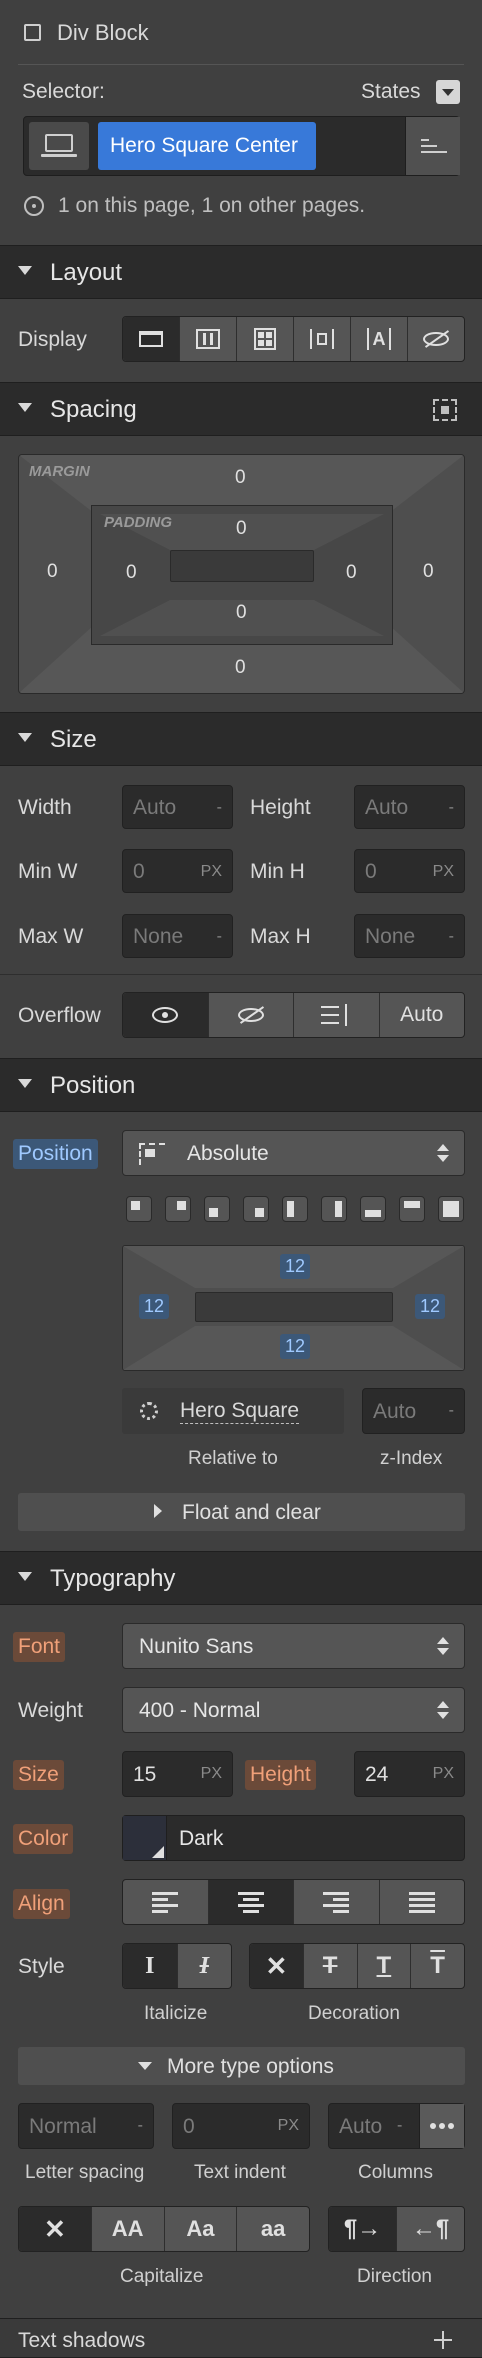 The image size is (482, 2358). What do you see at coordinates (409, 807) in the screenshot?
I see `height-field: Auto -` at bounding box center [409, 807].